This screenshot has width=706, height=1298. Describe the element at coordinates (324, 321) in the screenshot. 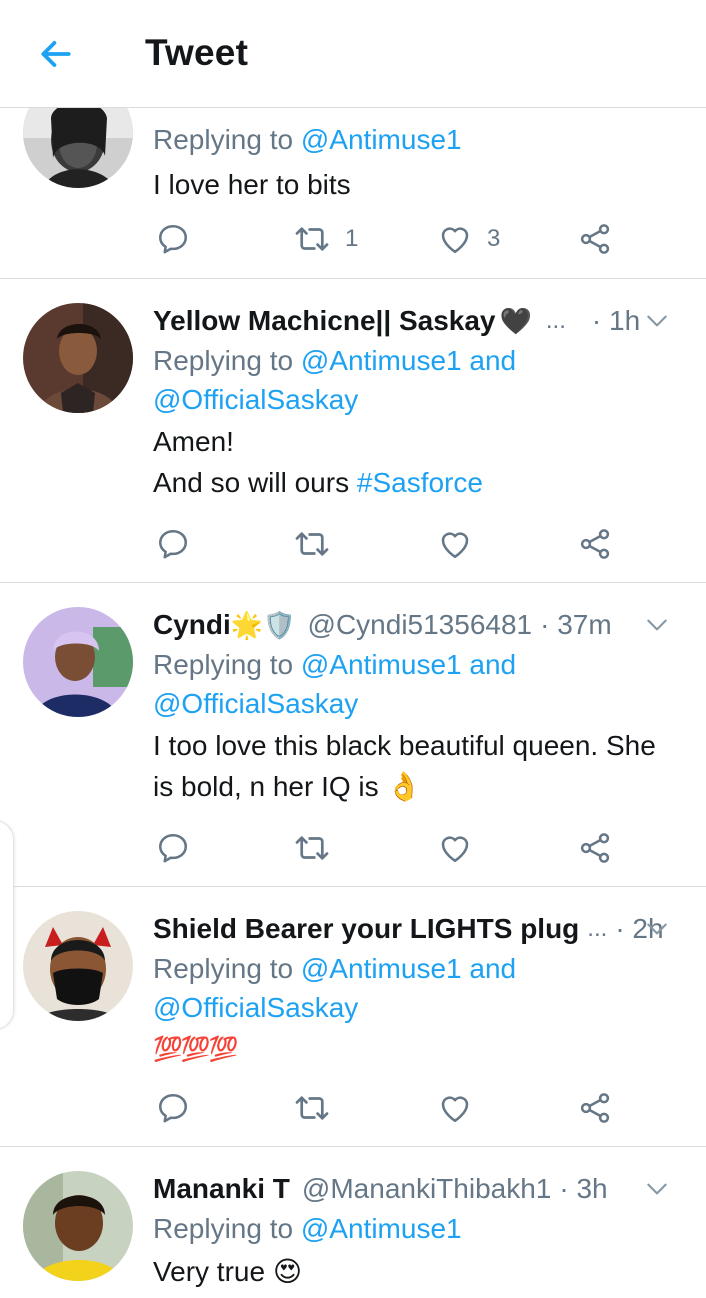

I see `display-name: Yellow Machicne|| Saskay` at that location.